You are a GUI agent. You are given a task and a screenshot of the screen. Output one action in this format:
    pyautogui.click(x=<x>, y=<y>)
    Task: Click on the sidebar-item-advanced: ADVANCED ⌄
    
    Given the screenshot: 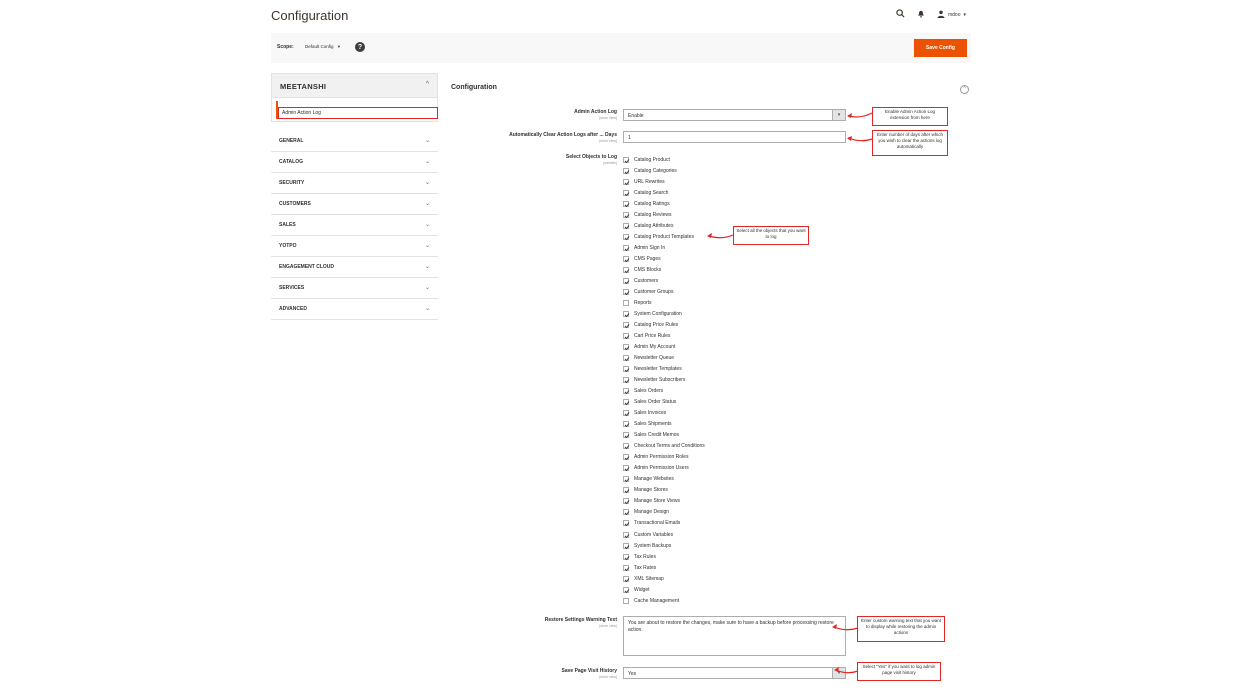 What is the action you would take?
    pyautogui.click(x=354, y=309)
    